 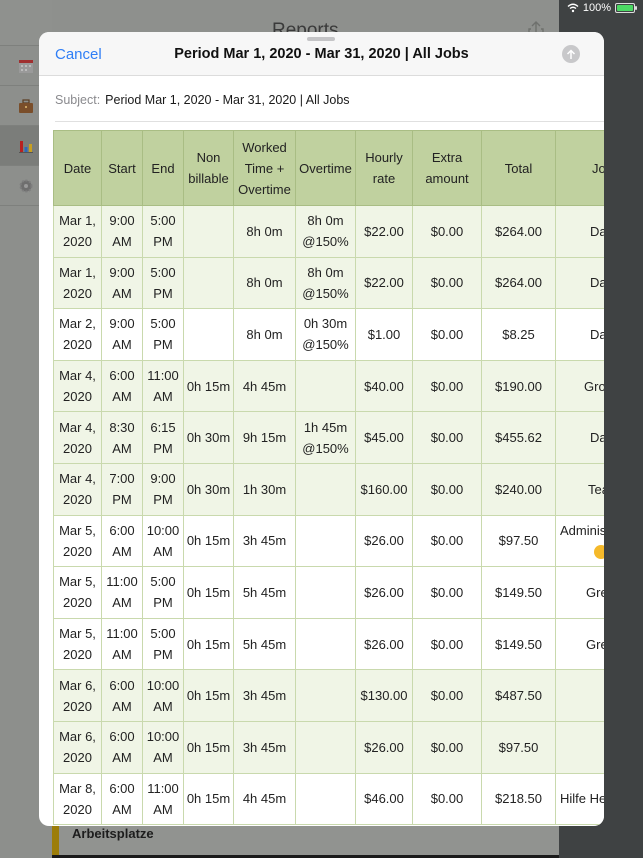 I want to click on cell-worked-time: 9h 15m, so click(x=264, y=437).